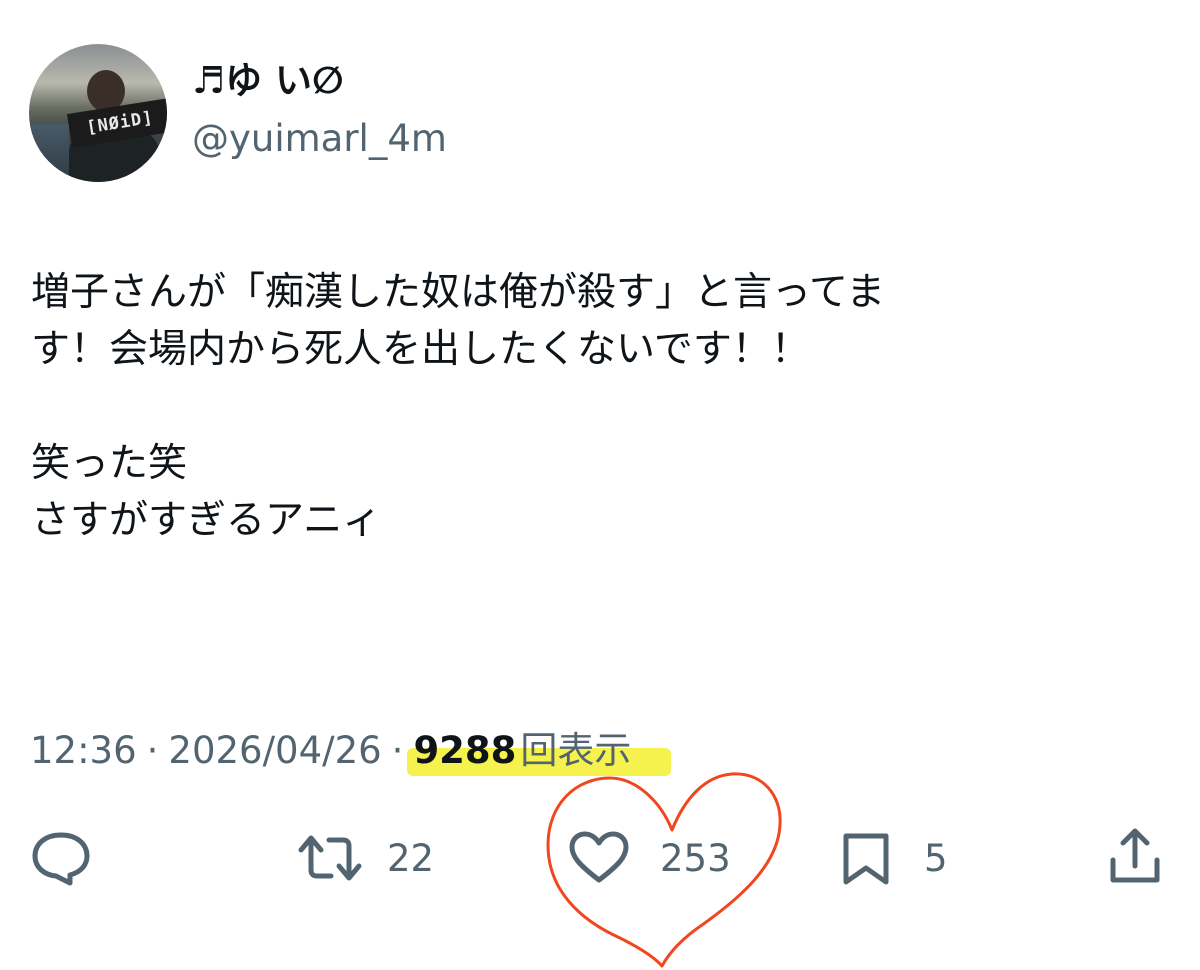 The image size is (1200, 970). I want to click on heart-icon, so click(599, 857).